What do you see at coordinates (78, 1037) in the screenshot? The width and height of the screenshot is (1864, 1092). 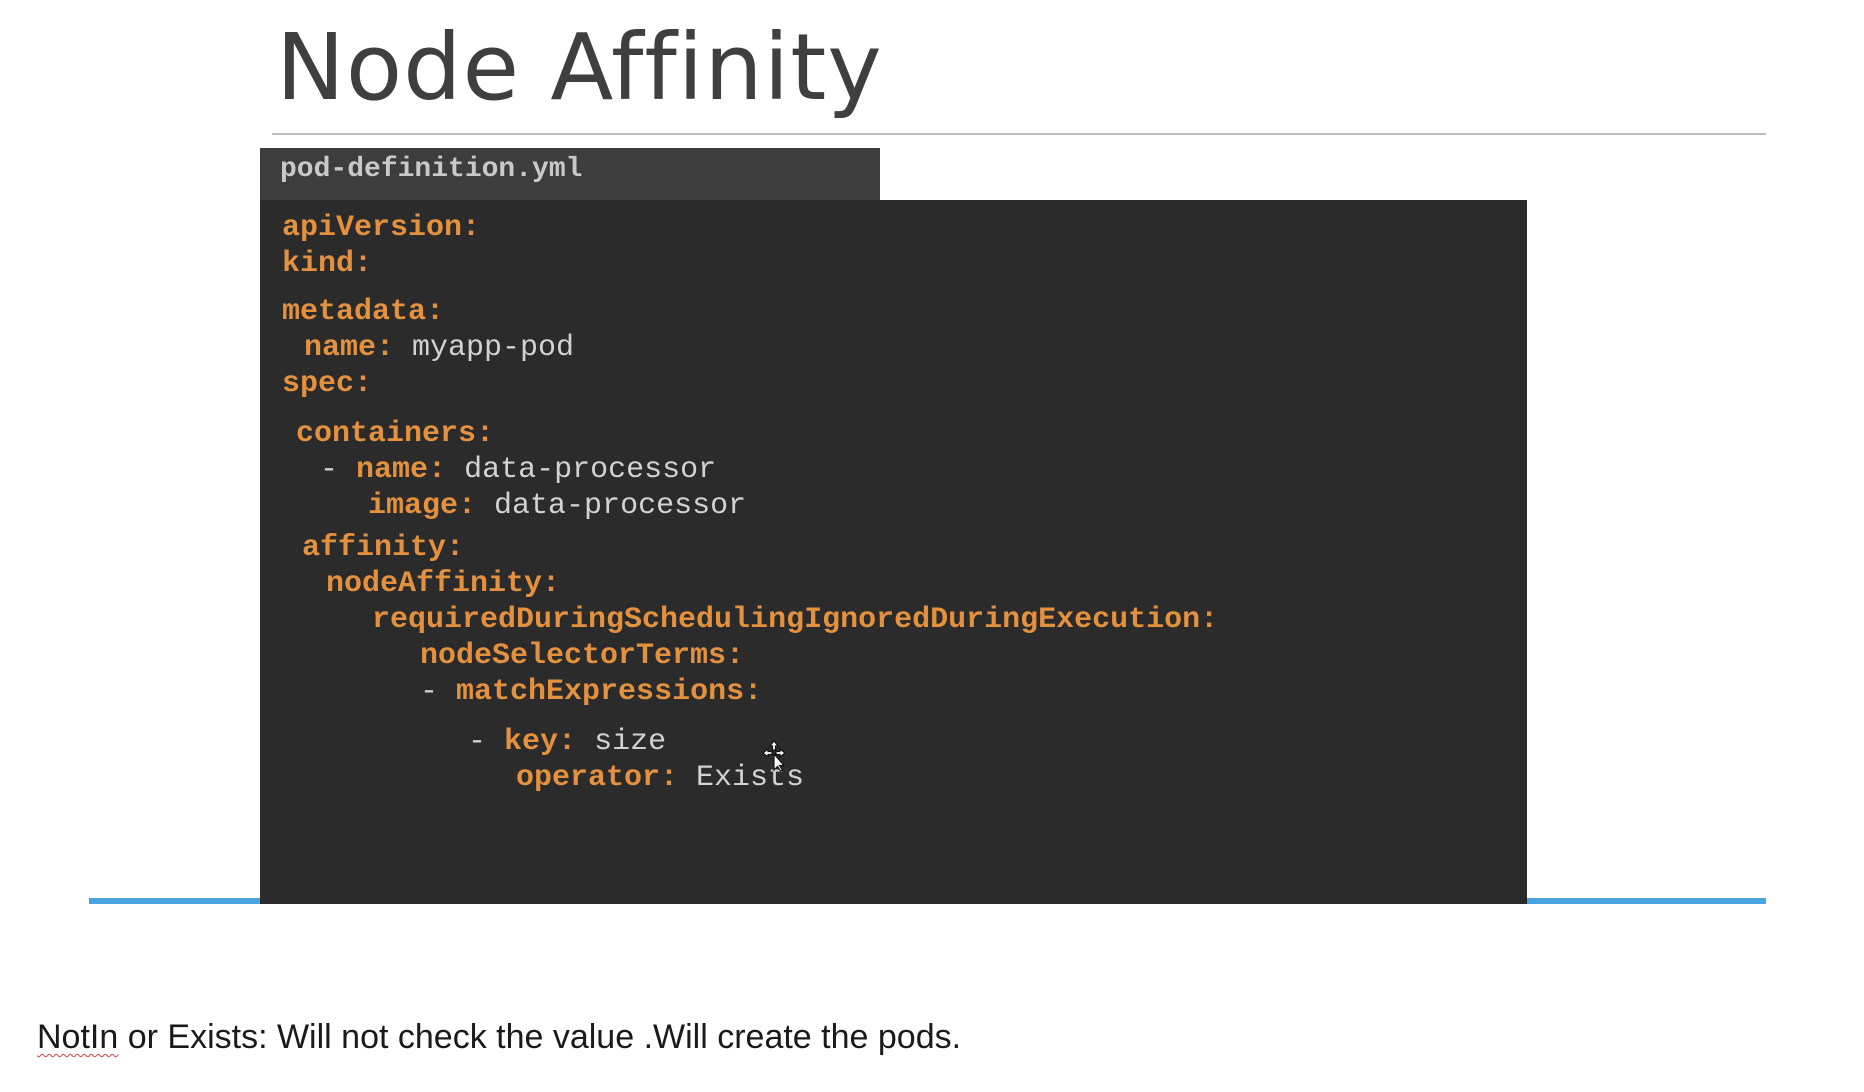 I see `caption-underlined-word: NotIn` at bounding box center [78, 1037].